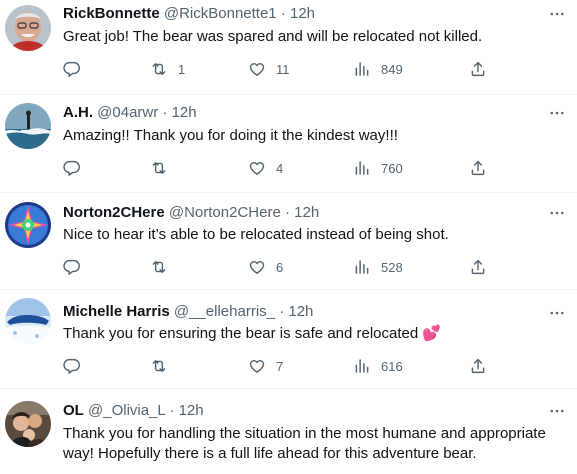 The width and height of the screenshot is (577, 474). I want to click on like-count: 6, so click(280, 267).